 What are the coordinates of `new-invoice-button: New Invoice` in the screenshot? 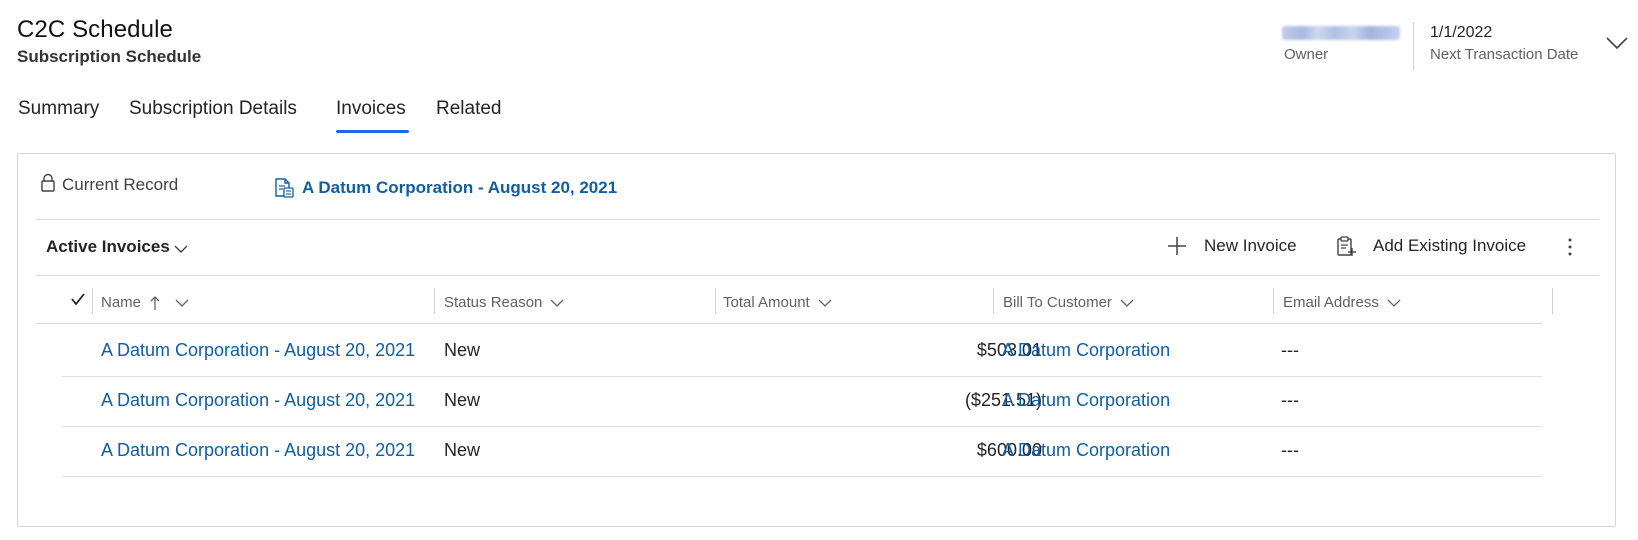 It's located at (1231, 246).